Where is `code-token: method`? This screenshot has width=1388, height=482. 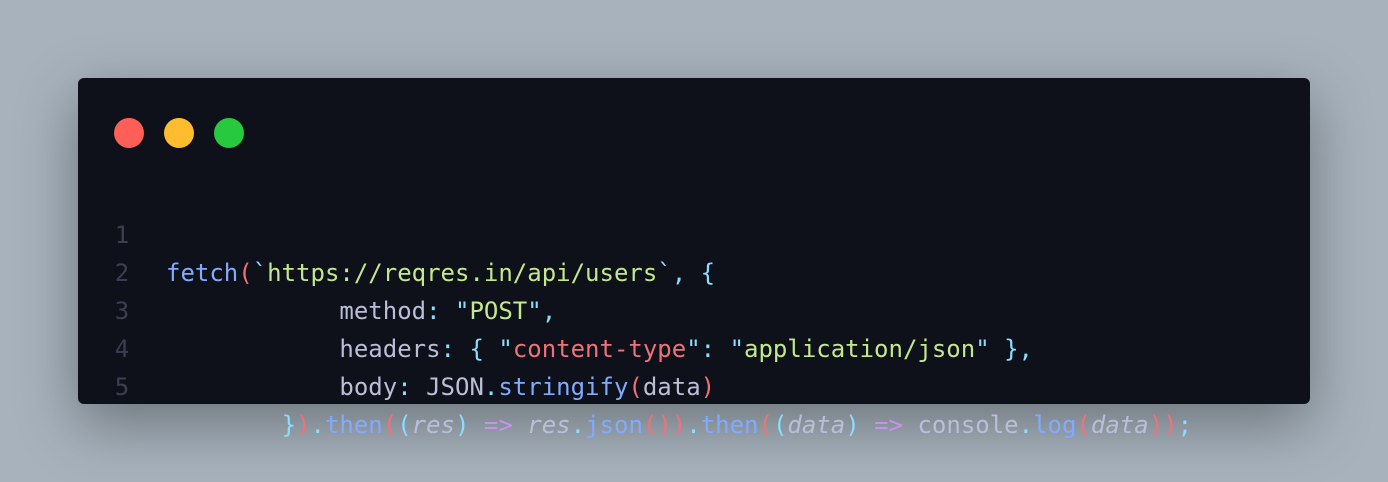
code-token: method is located at coordinates (296, 311).